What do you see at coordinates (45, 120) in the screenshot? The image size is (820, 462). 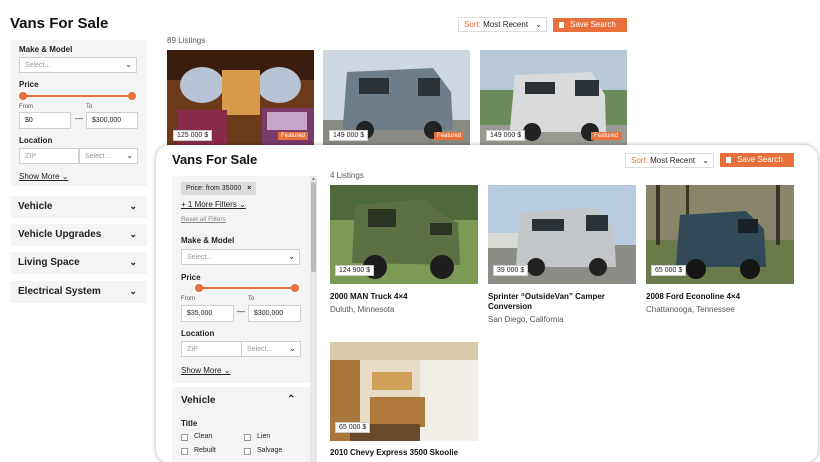 I see `price-from-input: $0` at bounding box center [45, 120].